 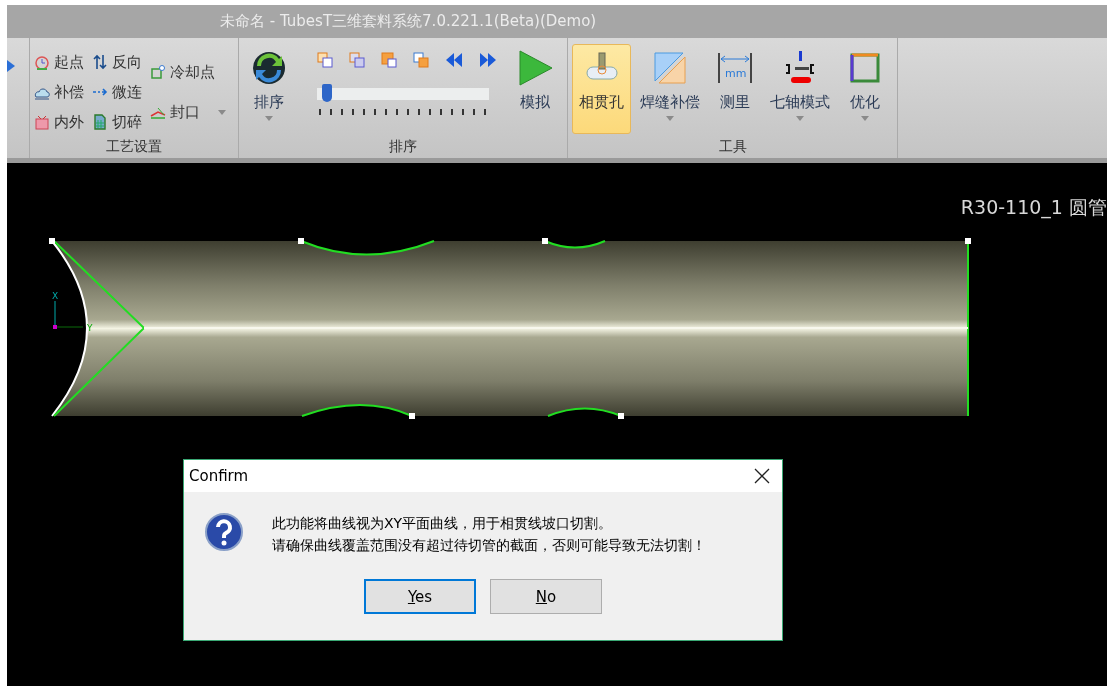 What do you see at coordinates (601, 89) in the screenshot?
I see `tool-button: 相贯孔` at bounding box center [601, 89].